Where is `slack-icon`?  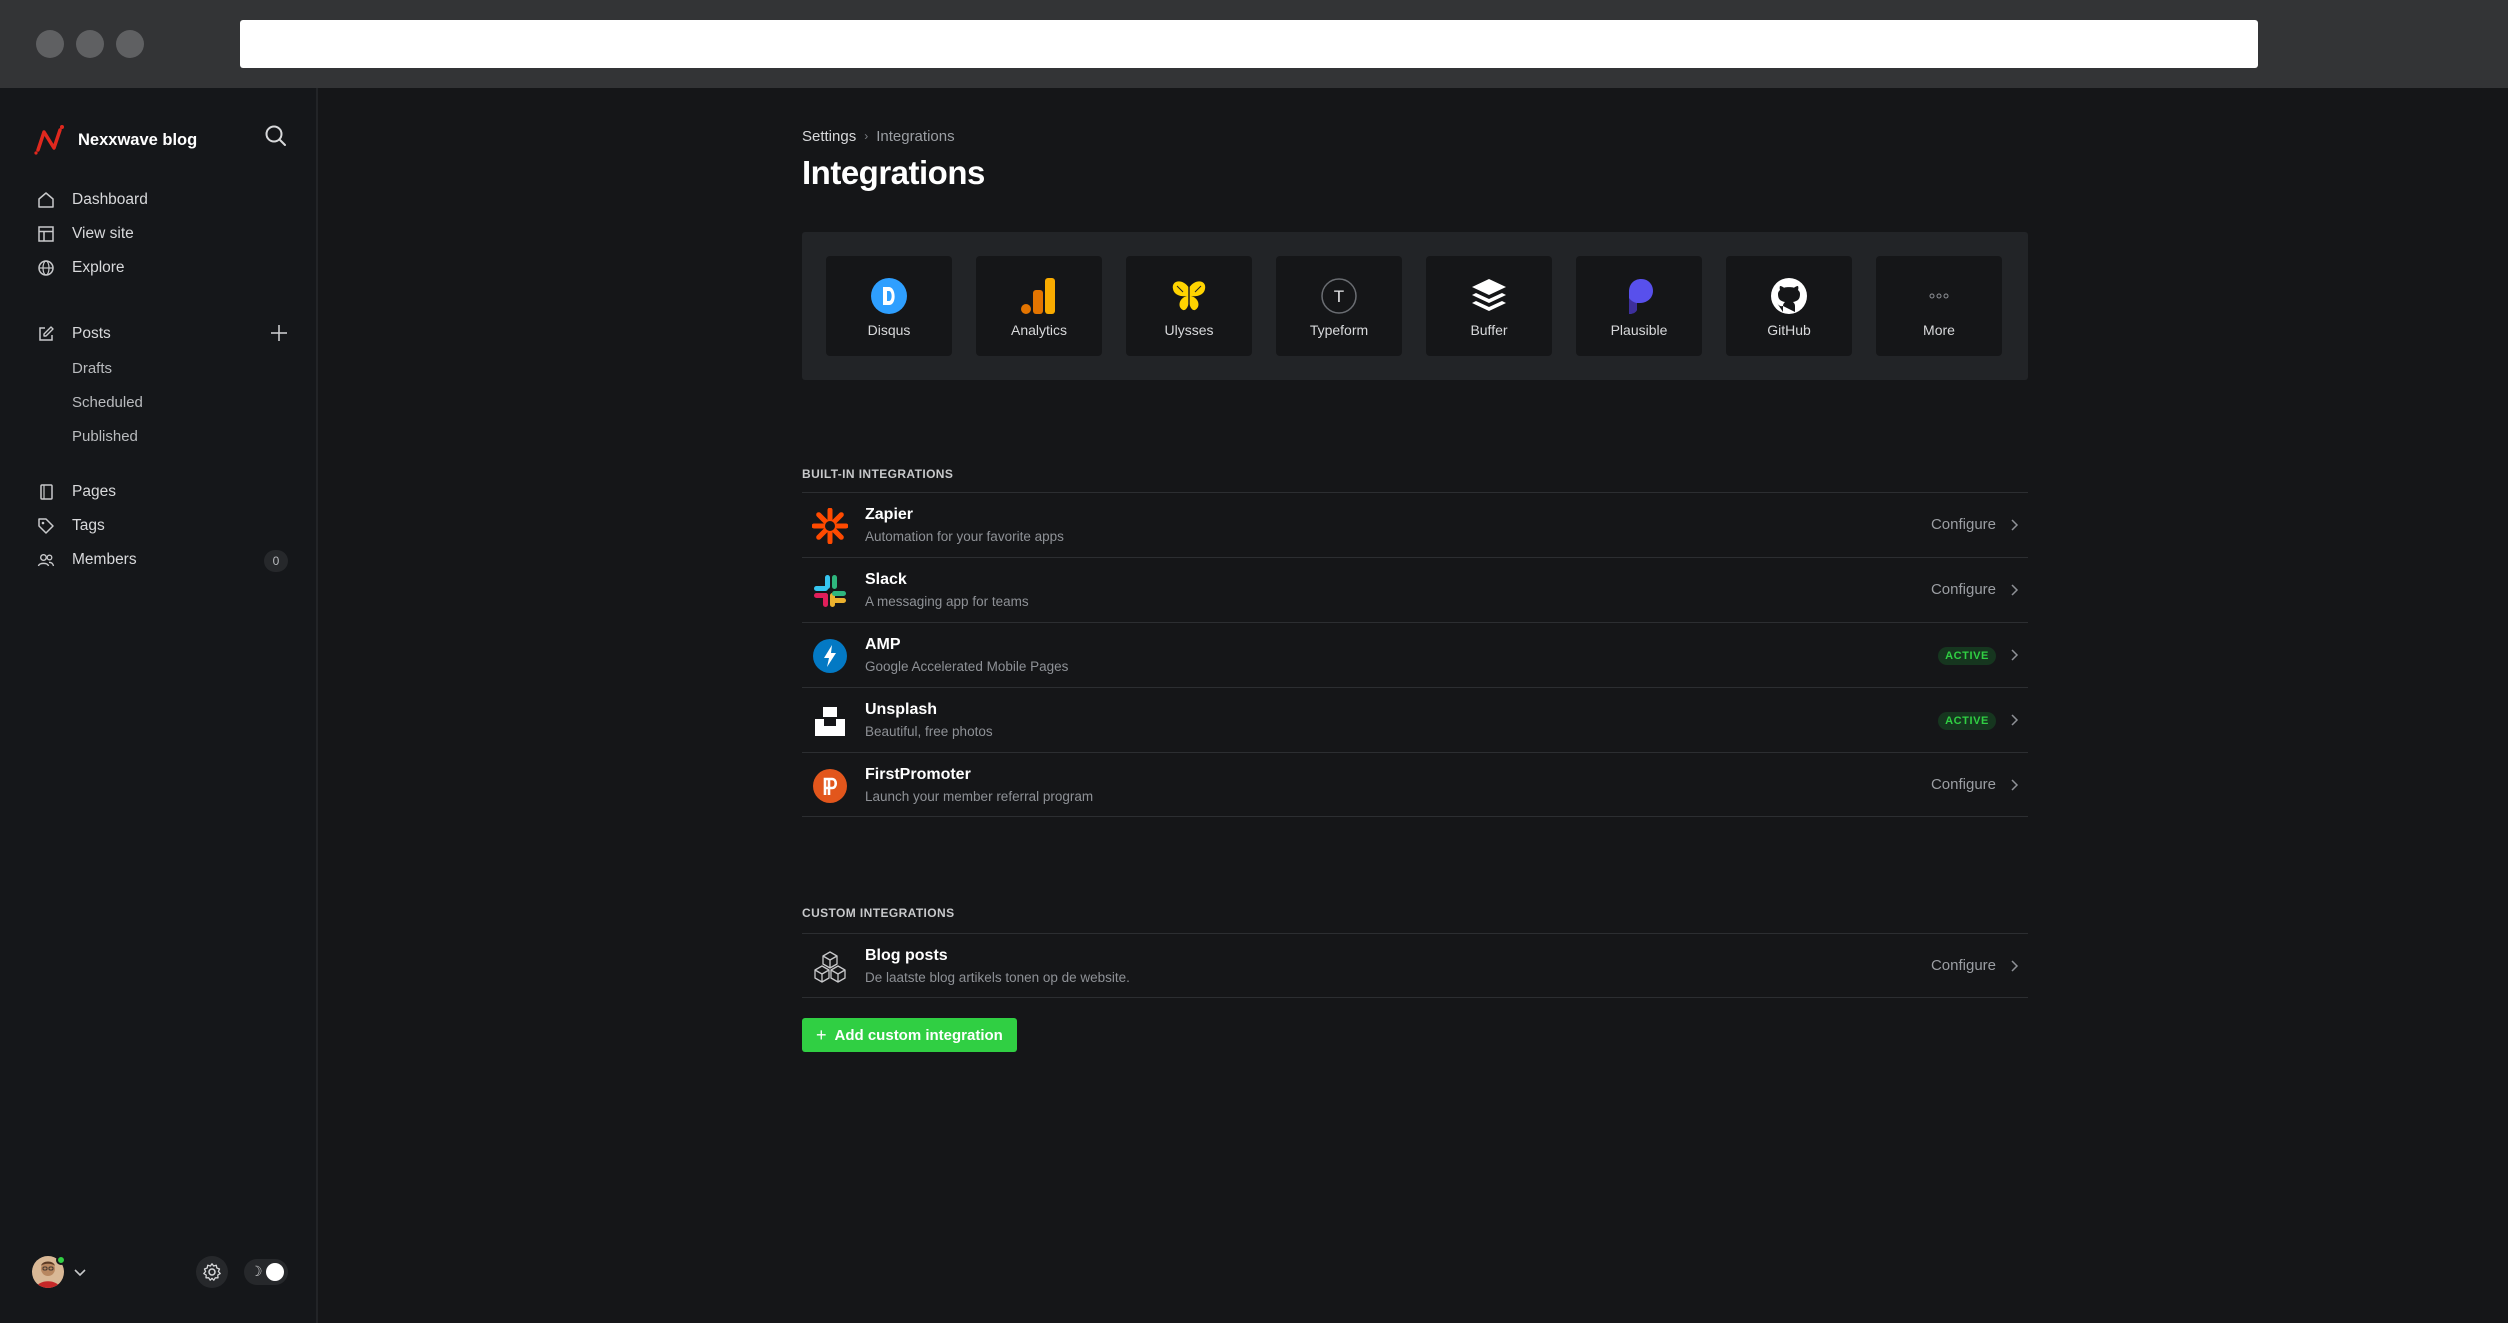 slack-icon is located at coordinates (830, 591).